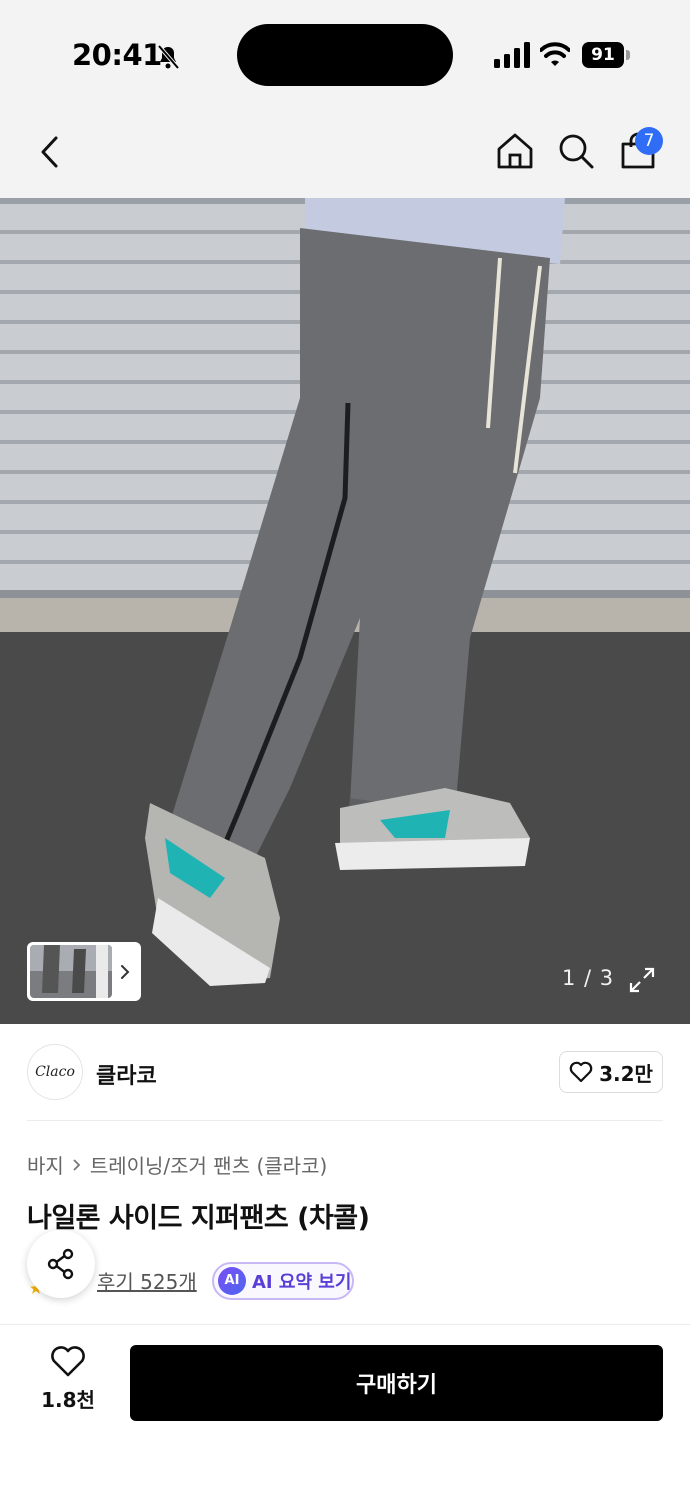 This screenshot has width=690, height=1500. I want to click on wishlist-button: 1.8천, so click(68, 1384).